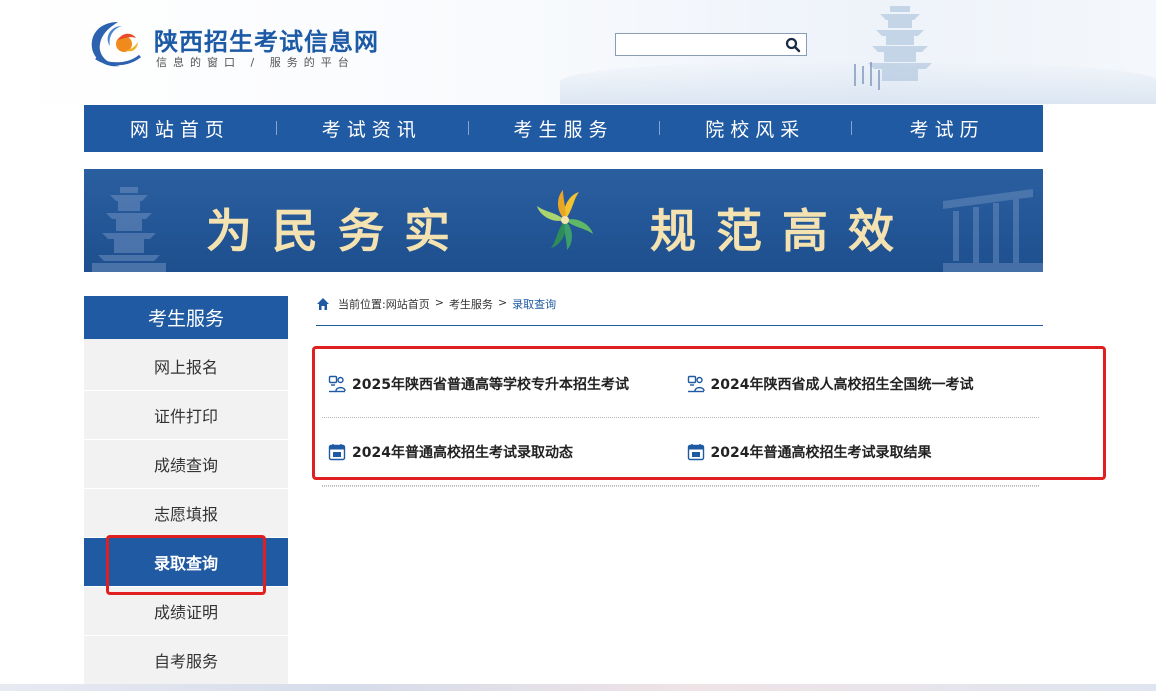  Describe the element at coordinates (362, 304) in the screenshot. I see `breadcrumb-prefix: 当前位置:` at that location.